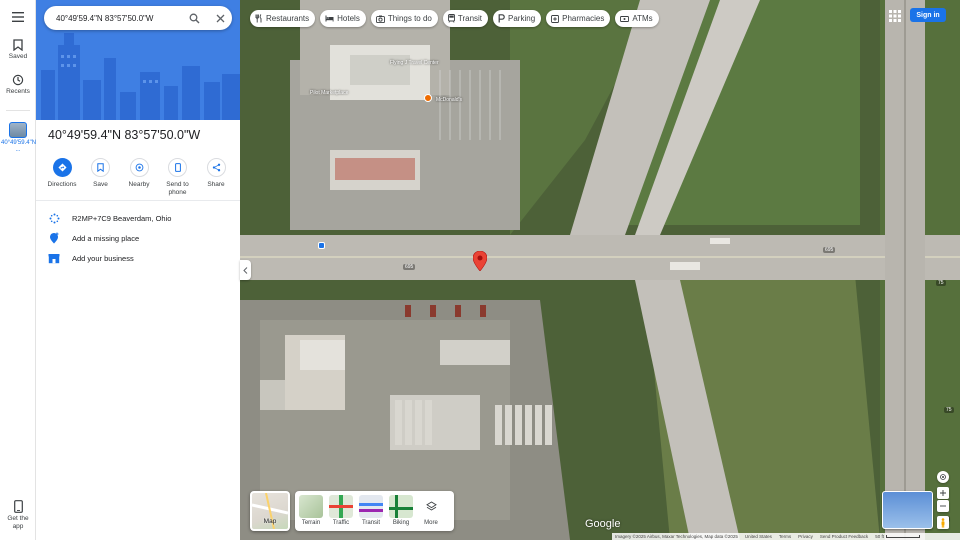 Image resolution: width=960 pixels, height=540 pixels. I want to click on chip-parking: Parking, so click(517, 18).